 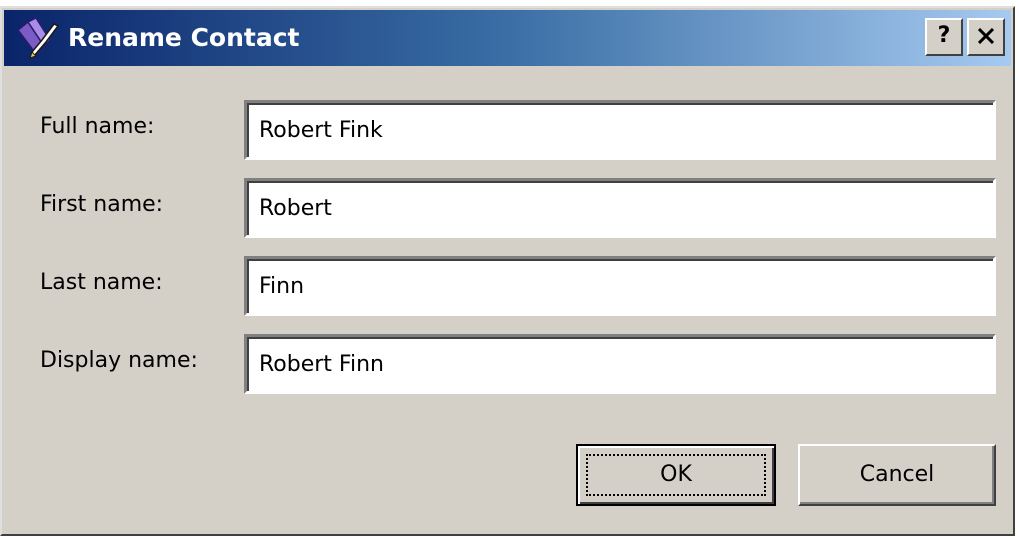 I want to click on full-name-row: Full name:, so click(x=507, y=130).